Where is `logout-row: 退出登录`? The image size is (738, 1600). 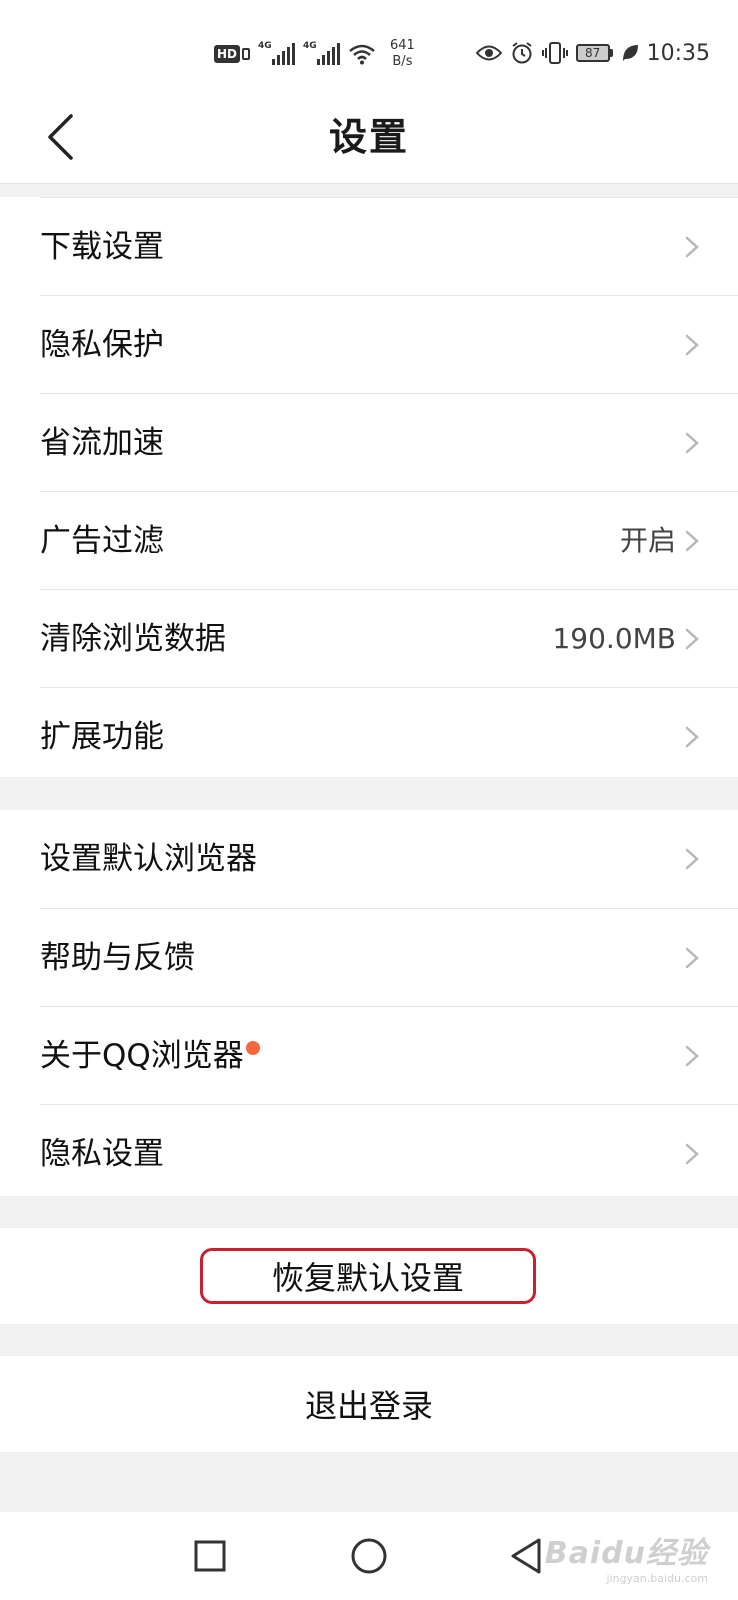 logout-row: 退出登录 is located at coordinates (369, 1404).